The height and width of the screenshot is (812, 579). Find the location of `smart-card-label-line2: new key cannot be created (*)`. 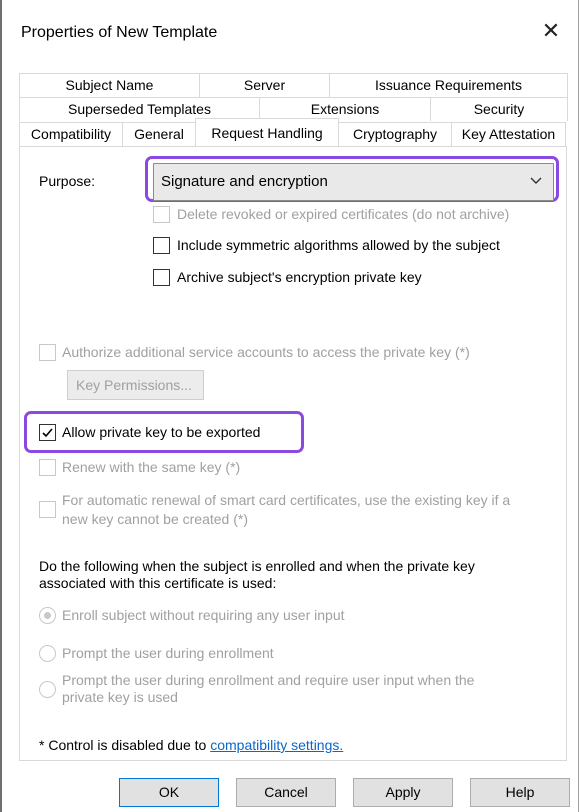

smart-card-label-line2: new key cannot be created (*) is located at coordinates (155, 519).